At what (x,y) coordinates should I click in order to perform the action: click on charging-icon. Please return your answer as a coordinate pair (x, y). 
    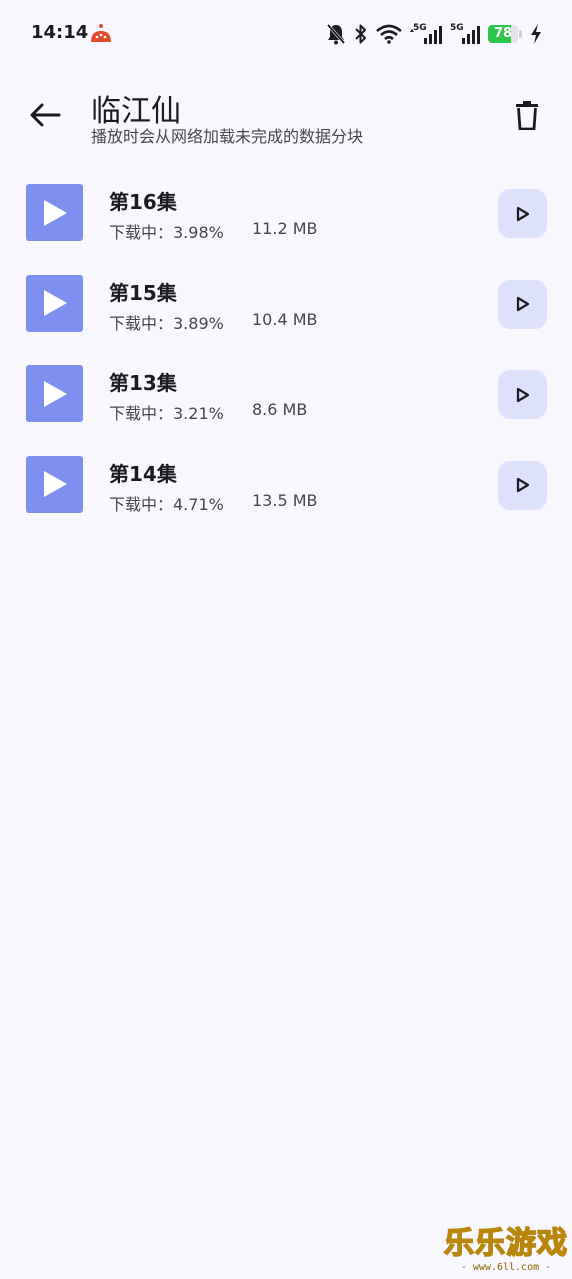
    Looking at the image, I should click on (536, 34).